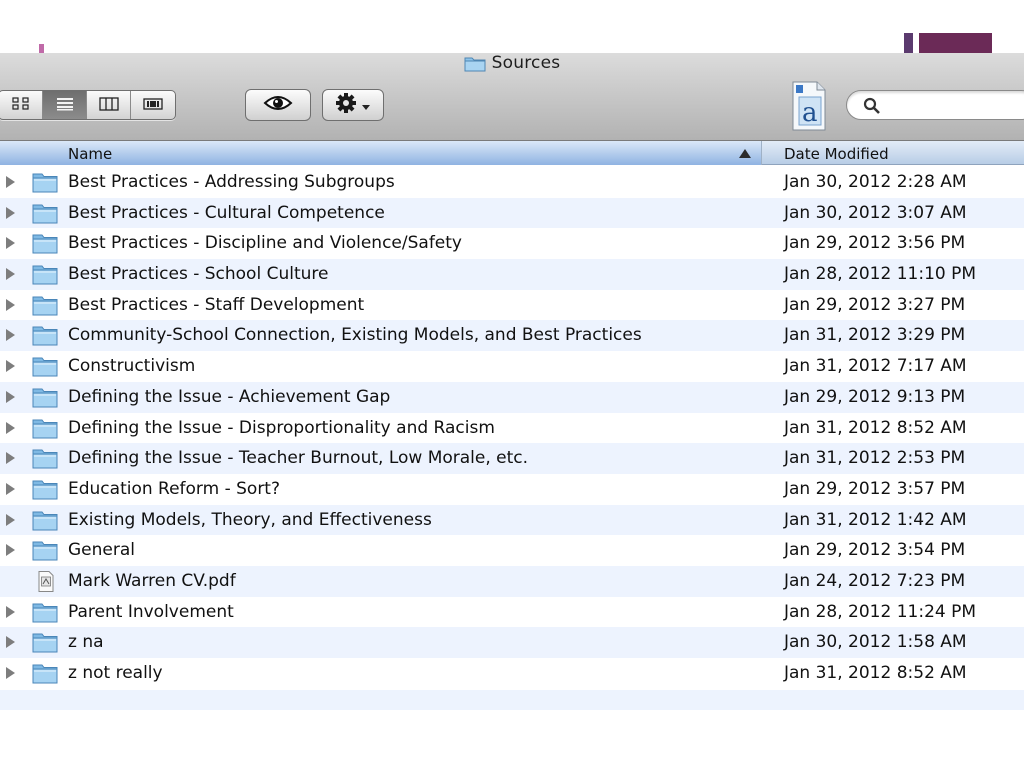 This screenshot has height=768, width=1024. What do you see at coordinates (880, 274) in the screenshot?
I see `file-date-modified: Jan 28, 2012 11:10 PM` at bounding box center [880, 274].